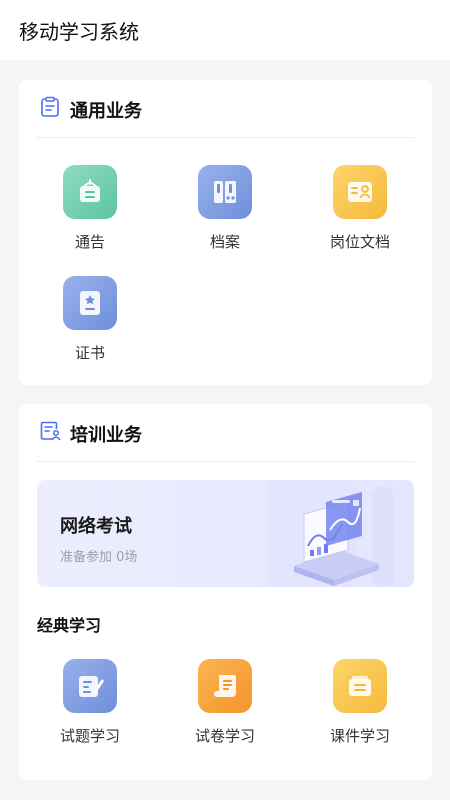  Describe the element at coordinates (90, 686) in the screenshot. I see `question-study-icon` at that location.